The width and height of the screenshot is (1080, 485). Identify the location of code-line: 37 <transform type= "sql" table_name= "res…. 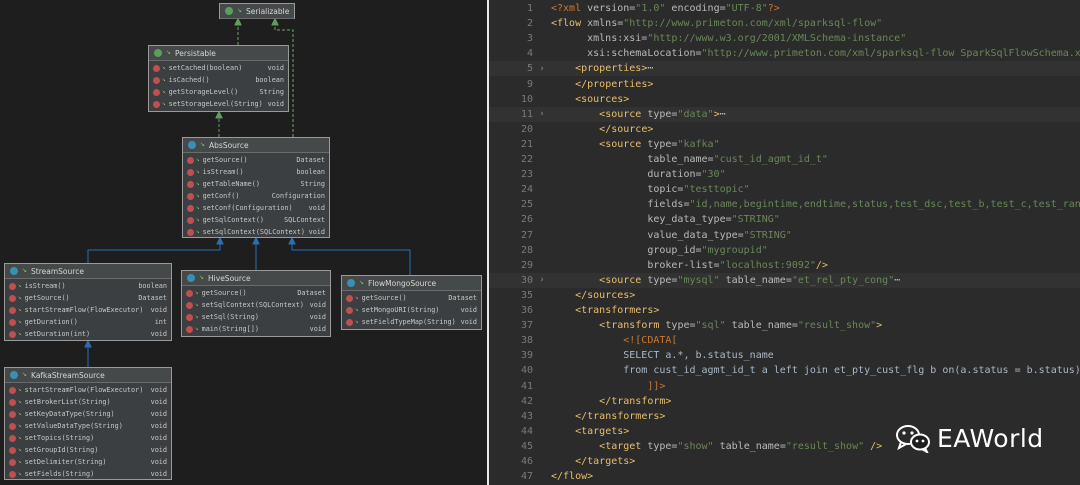
(784, 325).